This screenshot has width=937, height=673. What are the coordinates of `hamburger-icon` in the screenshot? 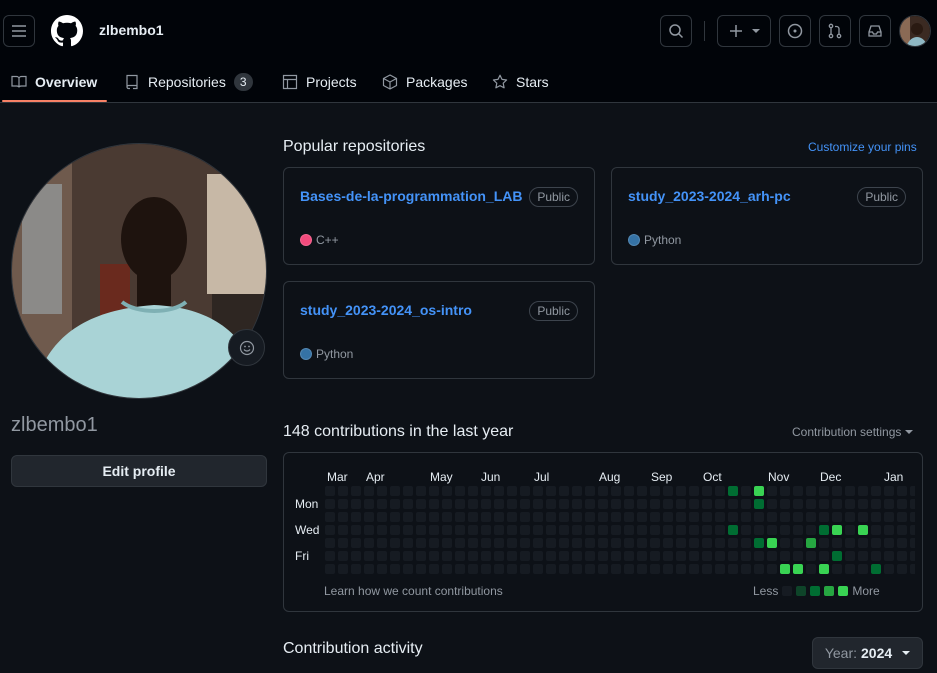 It's located at (19, 31).